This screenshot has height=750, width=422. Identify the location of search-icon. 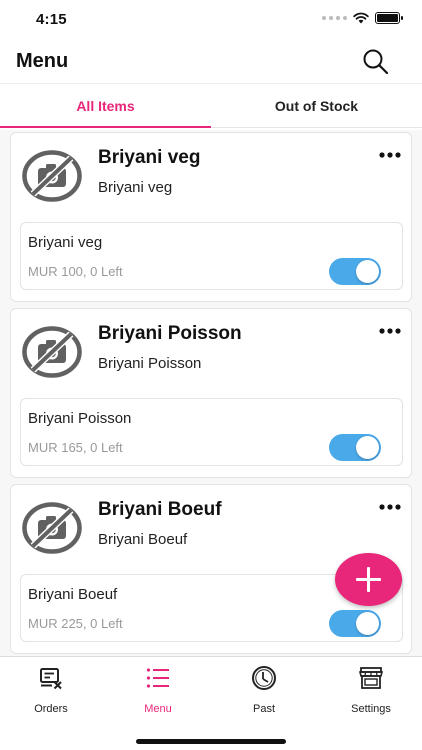
(376, 62).